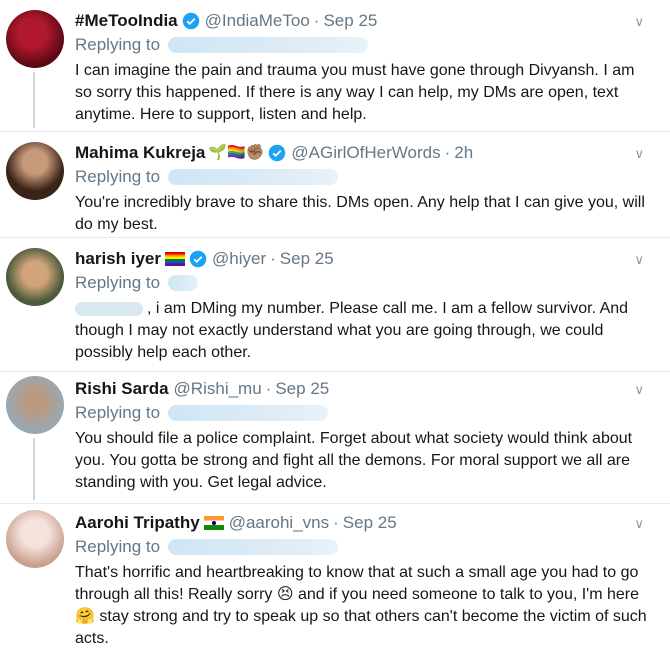  I want to click on display-name: harish iyer, so click(118, 259).